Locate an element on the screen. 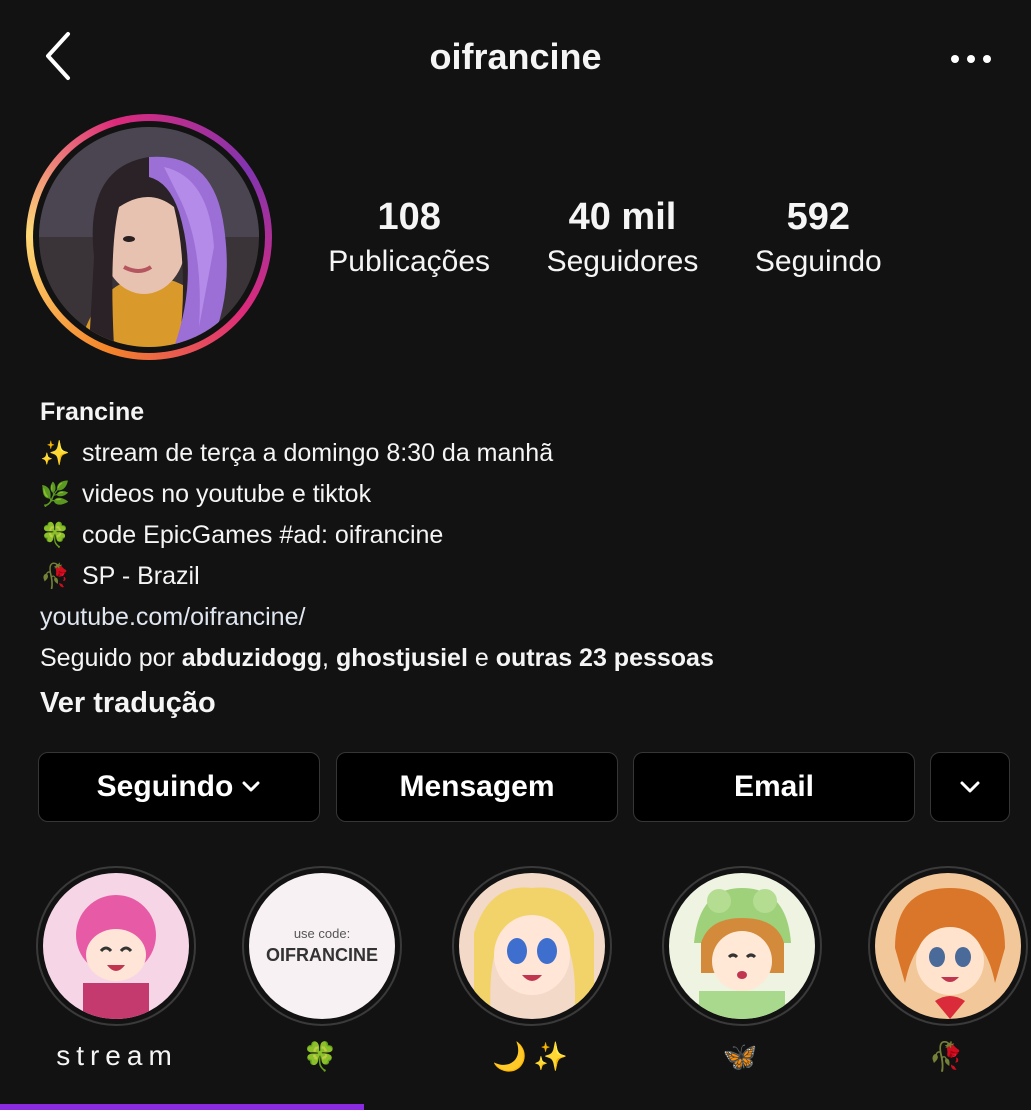 Image resolution: width=1031 pixels, height=1110 pixels. highlight-item: 🦋 is located at coordinates (743, 969).